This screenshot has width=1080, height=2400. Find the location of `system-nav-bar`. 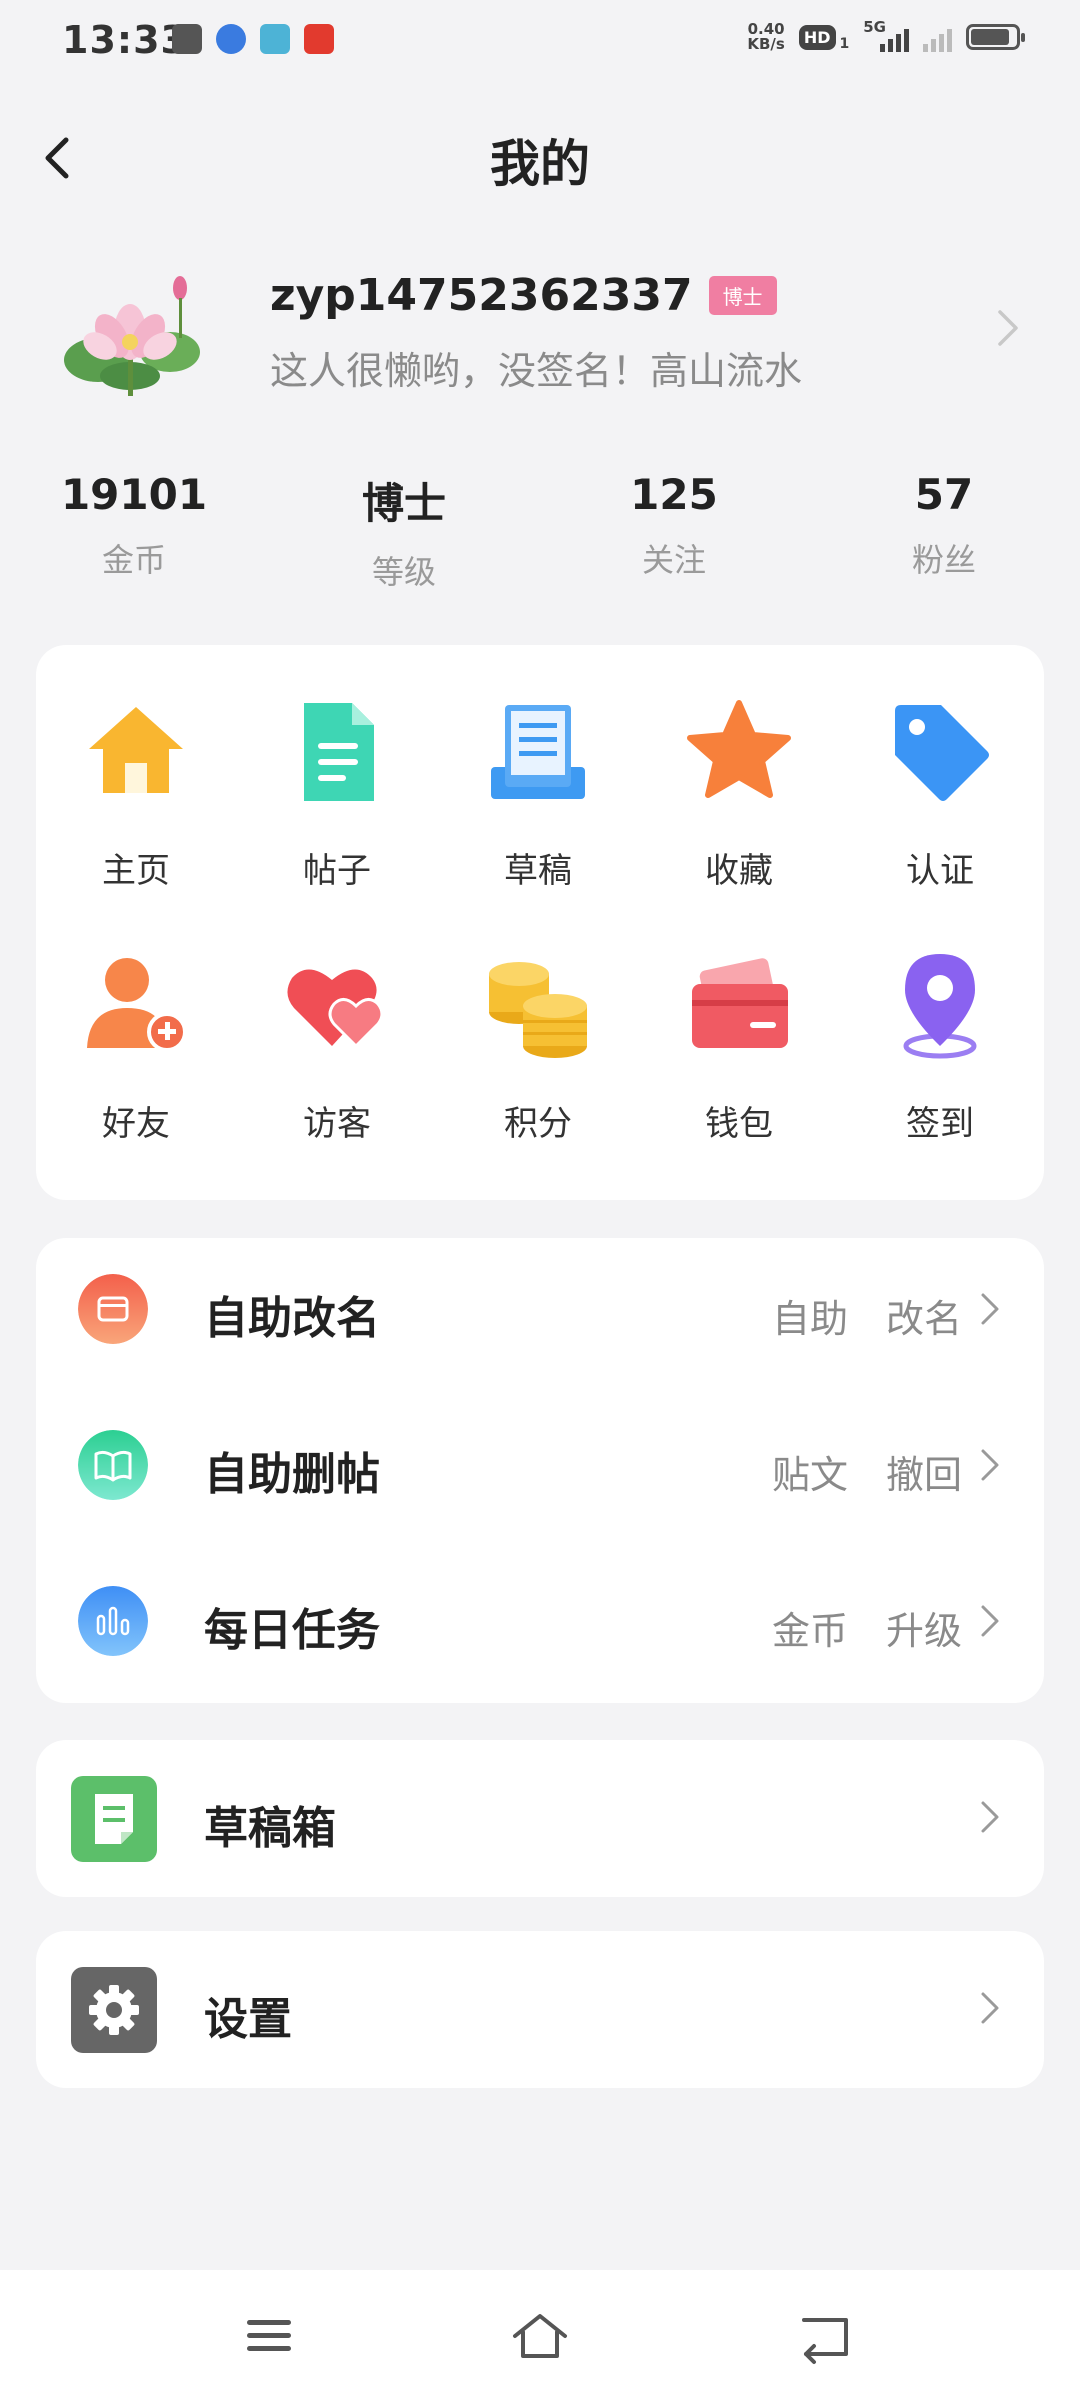

system-nav-bar is located at coordinates (540, 2335).